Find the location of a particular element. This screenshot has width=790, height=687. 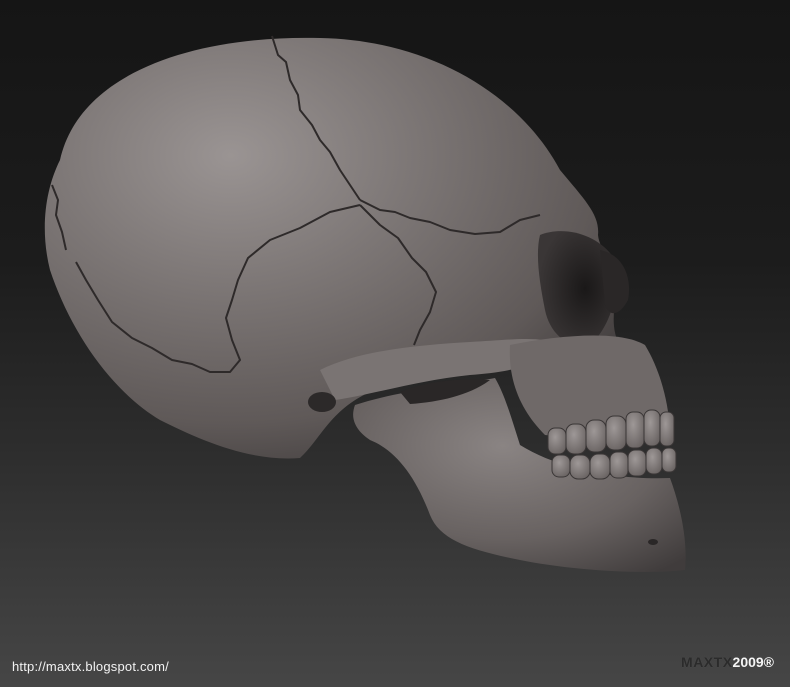

signature-year: 2009® is located at coordinates (753, 662).